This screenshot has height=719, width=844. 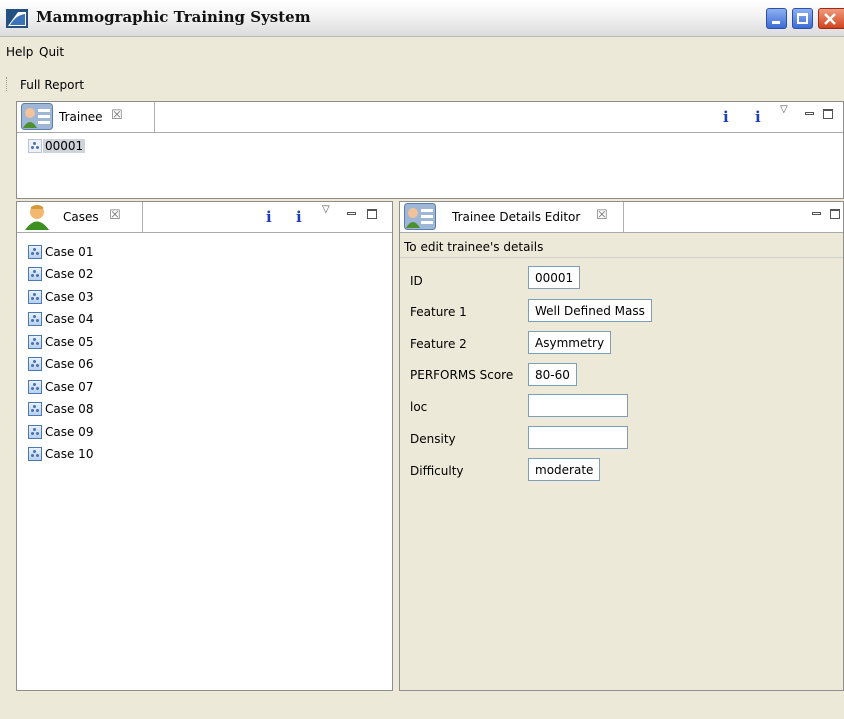 What do you see at coordinates (35, 146) in the screenshot?
I see `trainee-node-icon` at bounding box center [35, 146].